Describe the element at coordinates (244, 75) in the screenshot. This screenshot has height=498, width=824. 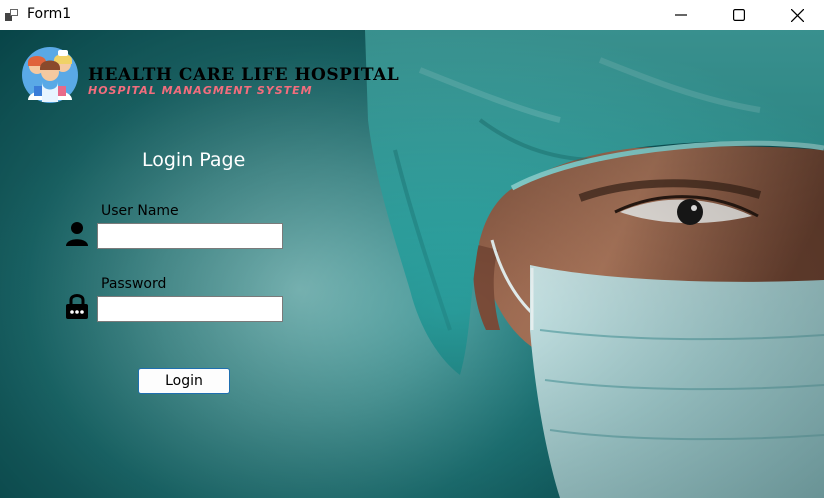
I see `hospital-name: HEALTH CARE LIFE HOSPITAL` at that location.